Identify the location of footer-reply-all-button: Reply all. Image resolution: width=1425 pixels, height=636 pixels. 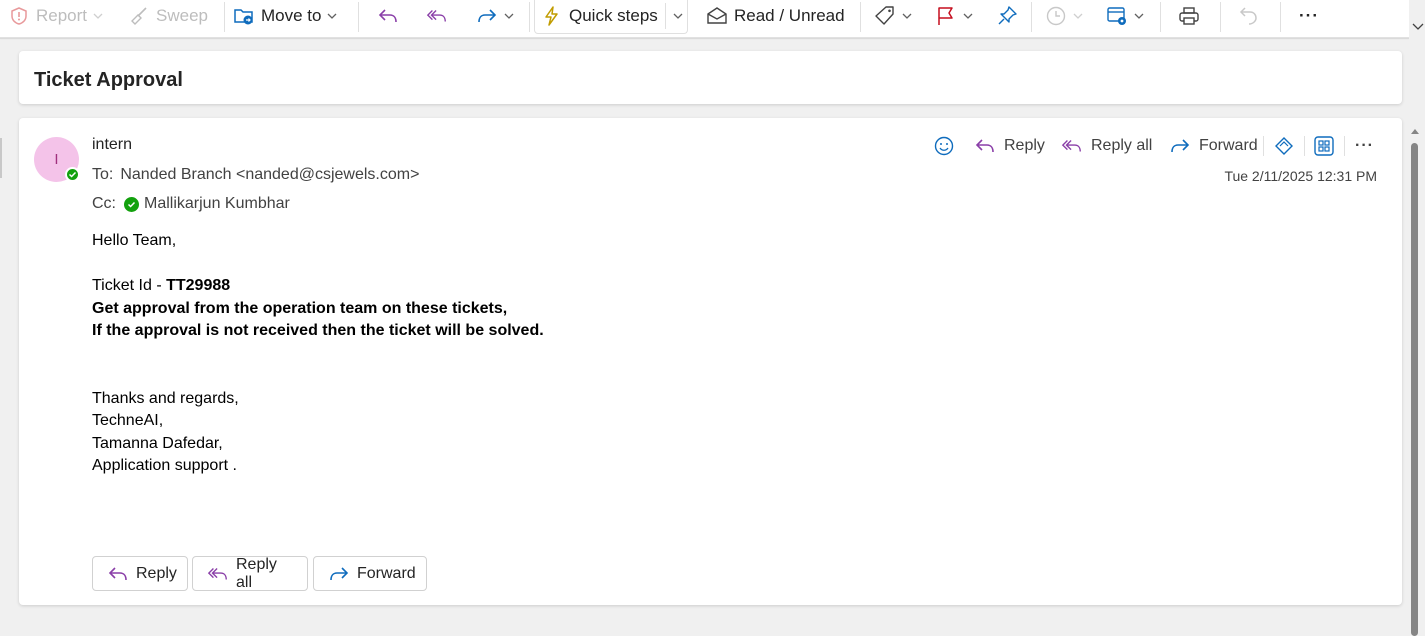
(250, 573).